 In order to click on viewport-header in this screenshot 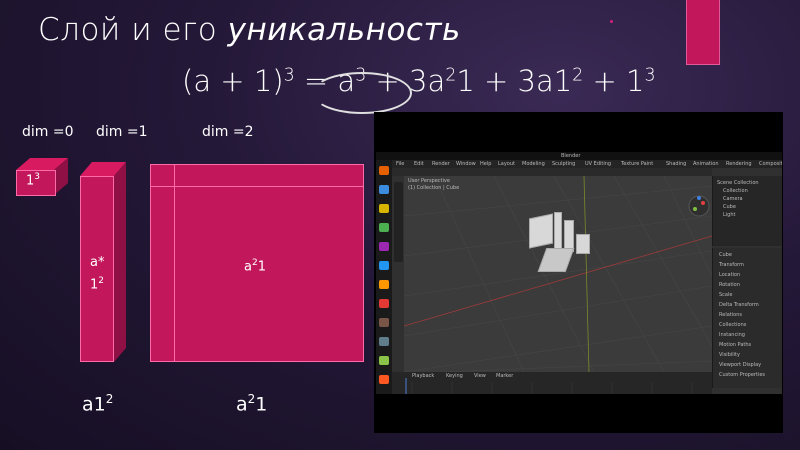, I will do `click(552, 172)`.